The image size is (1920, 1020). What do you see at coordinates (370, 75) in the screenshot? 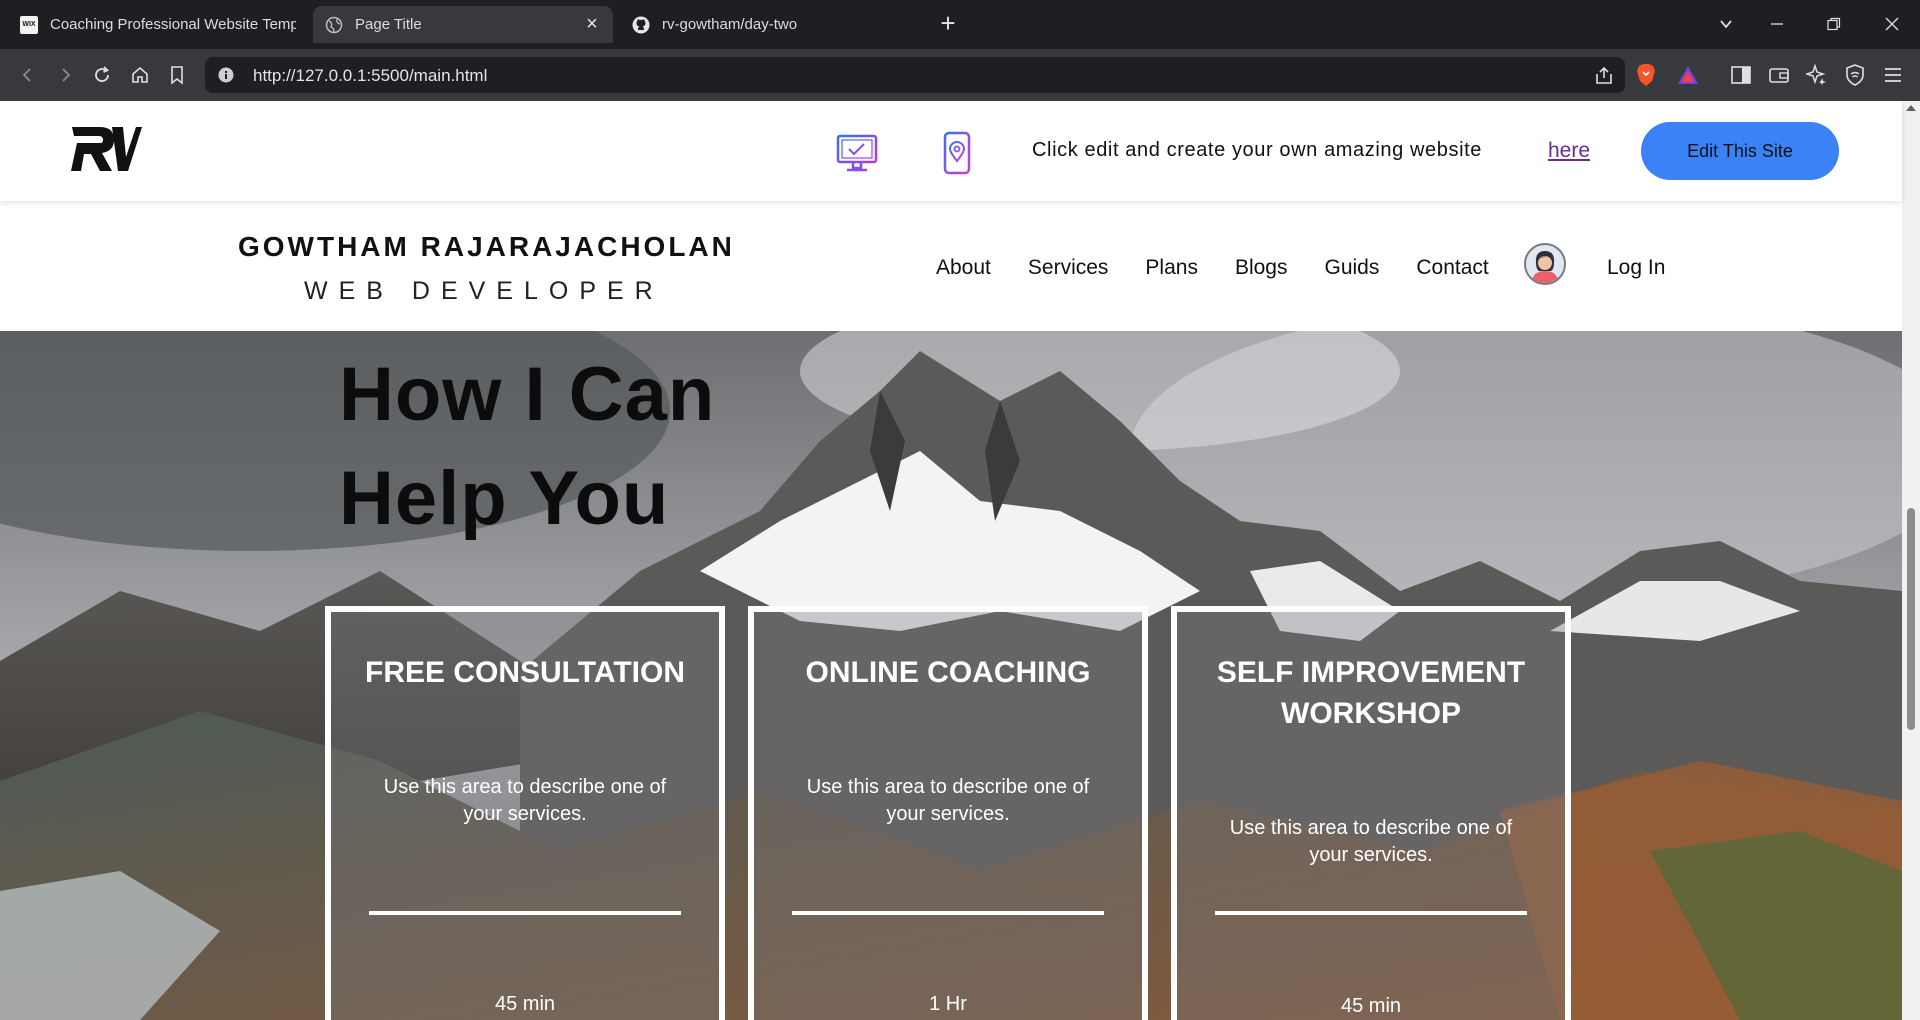
I see `url-text: http://127.0.0.1:5500/main.html` at bounding box center [370, 75].